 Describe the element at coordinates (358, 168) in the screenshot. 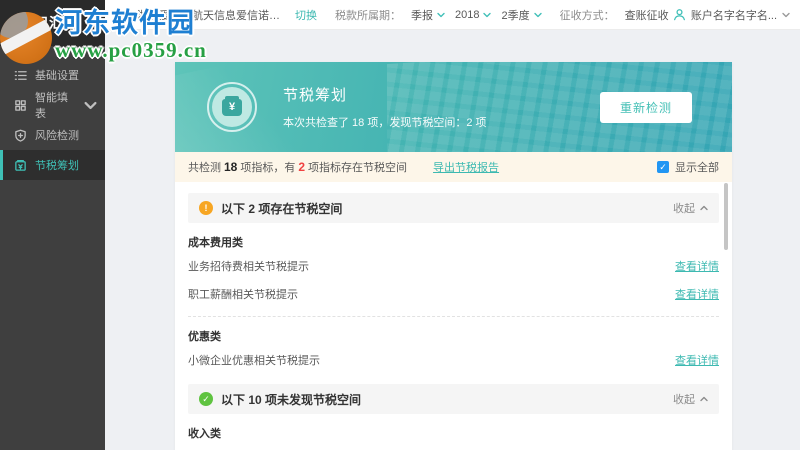

I see `stats-suffix: 项指标存在节税空间` at that location.